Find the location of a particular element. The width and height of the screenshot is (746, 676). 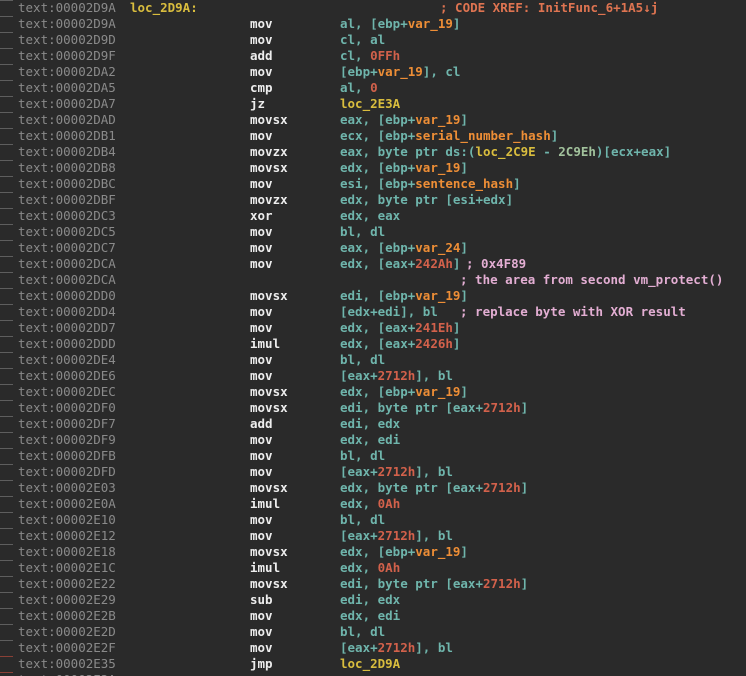

listing-line: text:00002DE4 mov bl, dl is located at coordinates (373, 360).